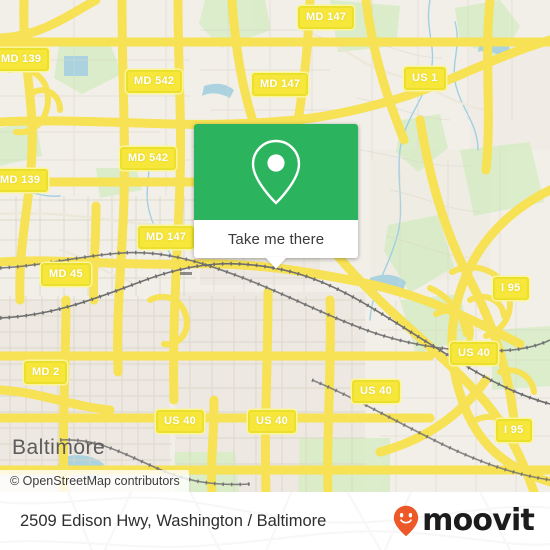  I want to click on map-pin-icon, so click(276, 172).